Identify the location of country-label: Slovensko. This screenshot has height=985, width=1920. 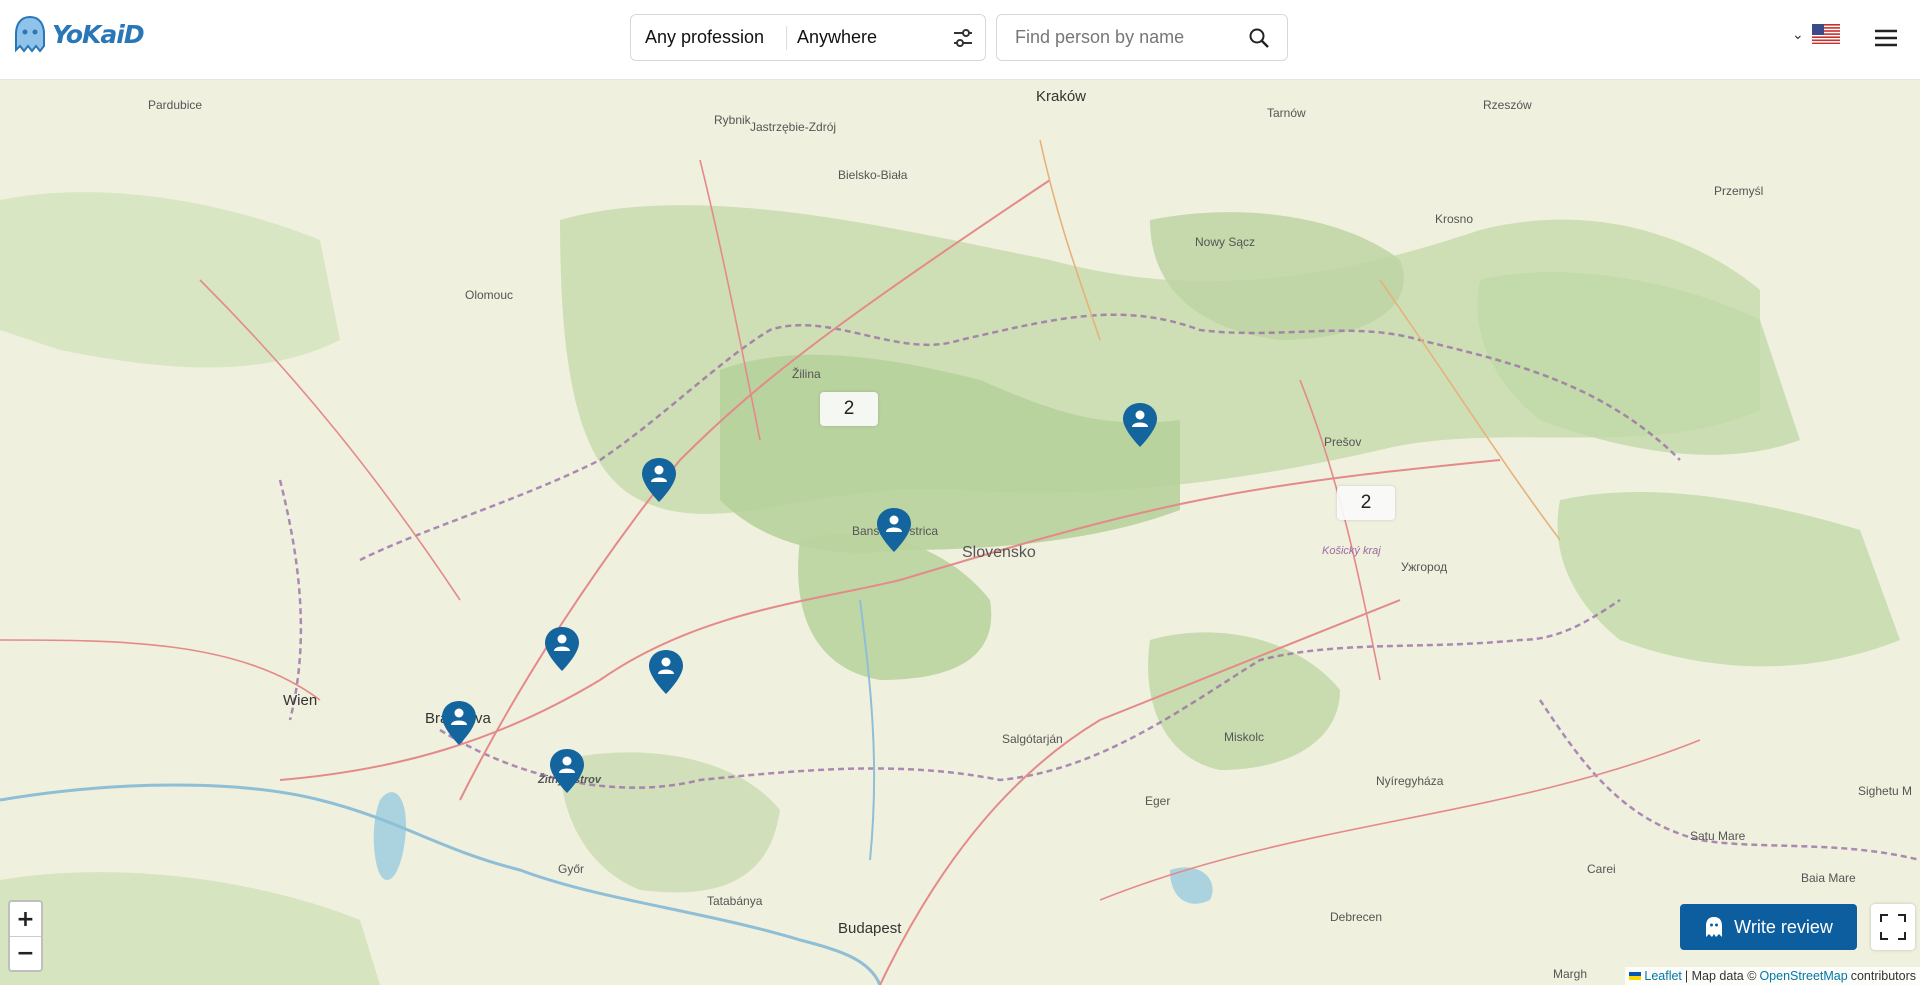
(999, 552).